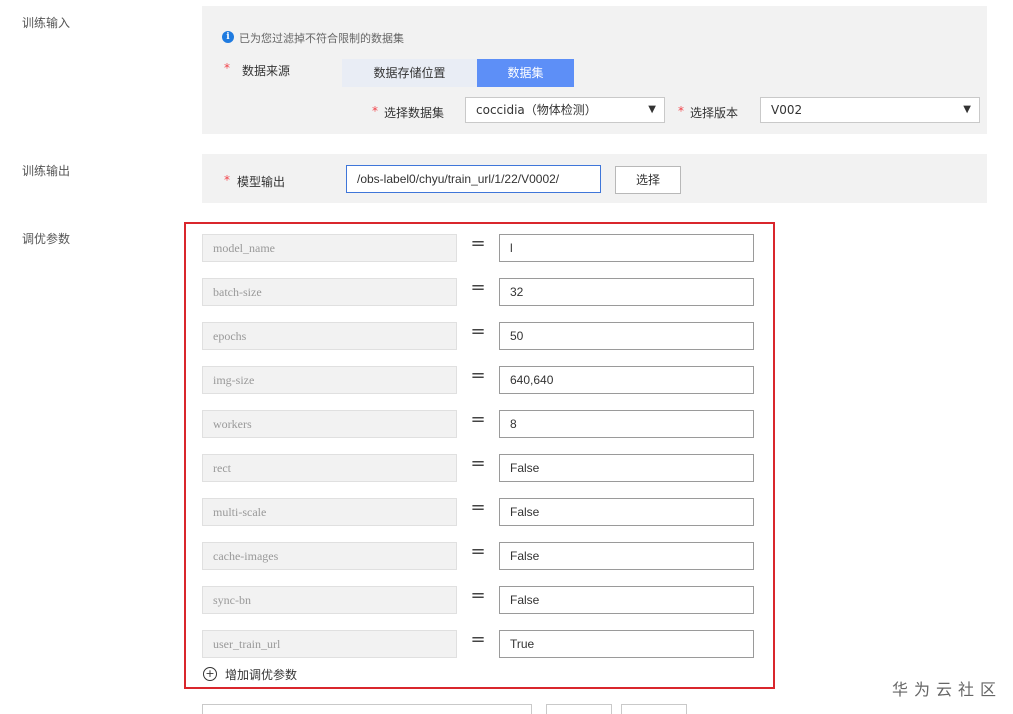  Describe the element at coordinates (870, 110) in the screenshot. I see `version-select: V002 ▼` at that location.